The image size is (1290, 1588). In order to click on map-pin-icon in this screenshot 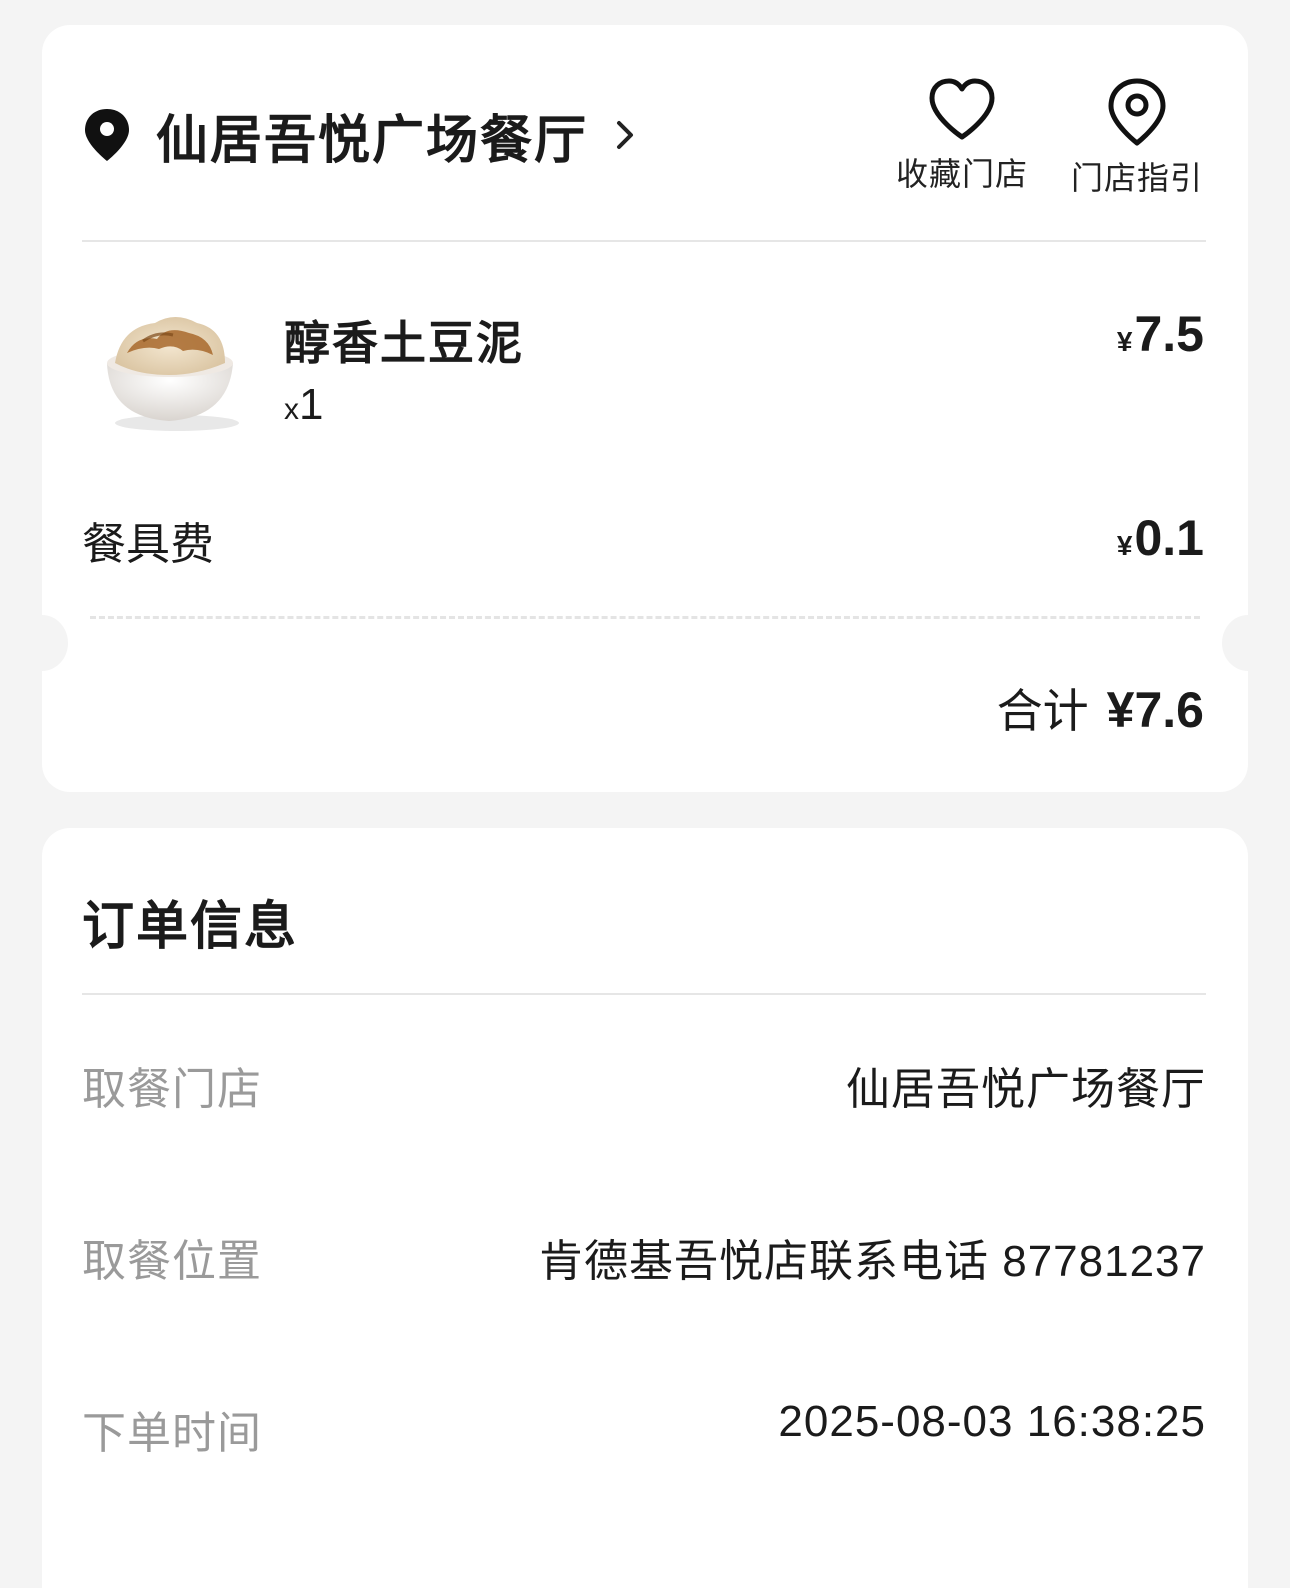, I will do `click(1137, 112)`.